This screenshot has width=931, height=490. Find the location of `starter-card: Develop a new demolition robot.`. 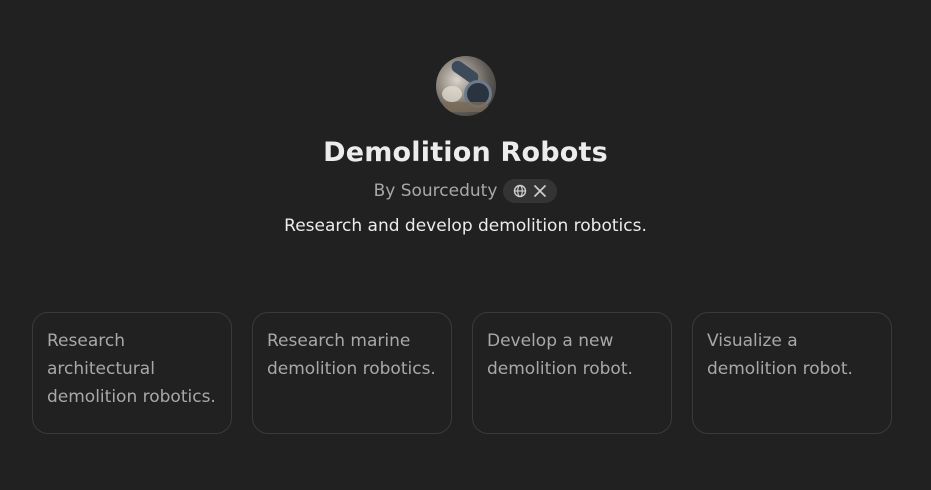

starter-card: Develop a new demolition robot. is located at coordinates (572, 373).